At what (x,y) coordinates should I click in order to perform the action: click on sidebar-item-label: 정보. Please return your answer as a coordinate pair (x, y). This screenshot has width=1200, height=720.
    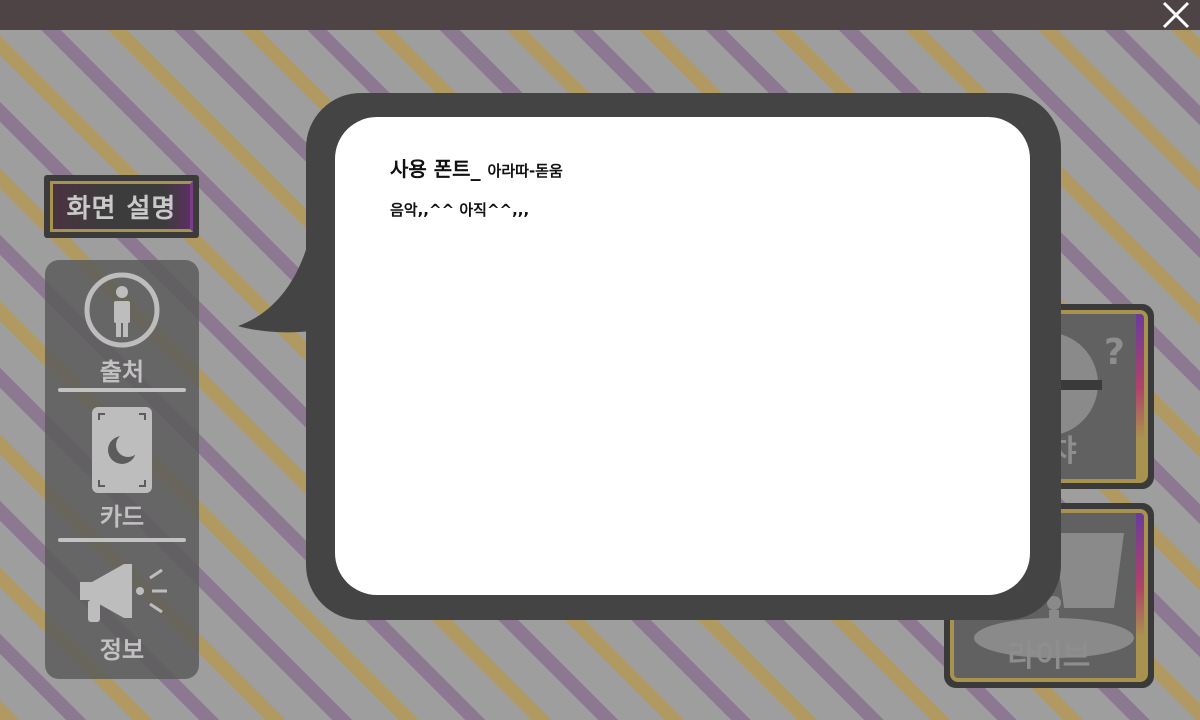
    Looking at the image, I should click on (122, 650).